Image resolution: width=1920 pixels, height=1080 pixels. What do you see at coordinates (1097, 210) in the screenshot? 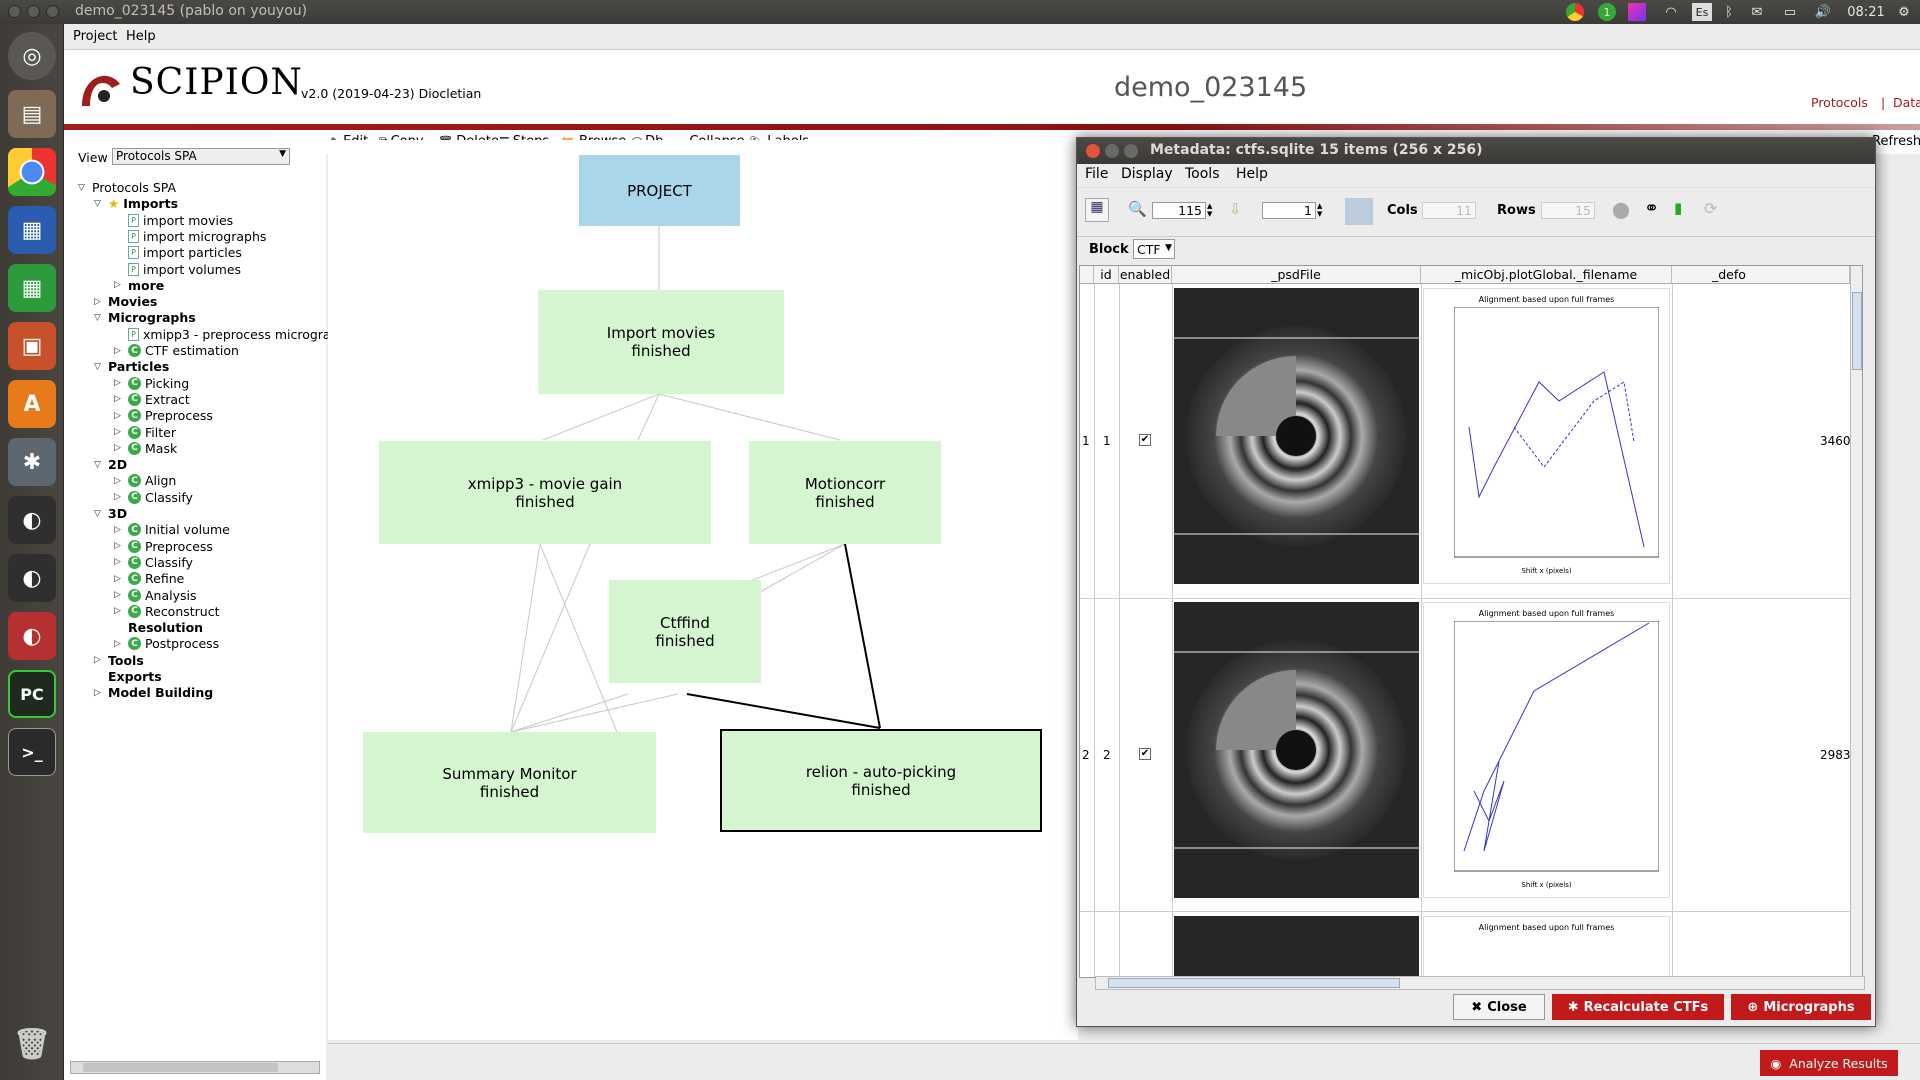
I see `gallery-view-icon: ▦` at bounding box center [1097, 210].